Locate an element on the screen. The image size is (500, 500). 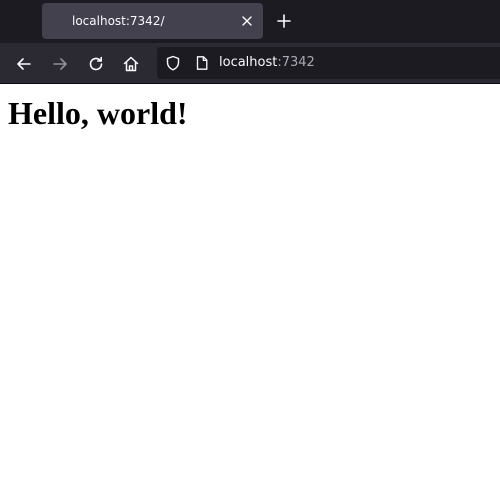
address-bar: localhost:7342 is located at coordinates (328, 63).